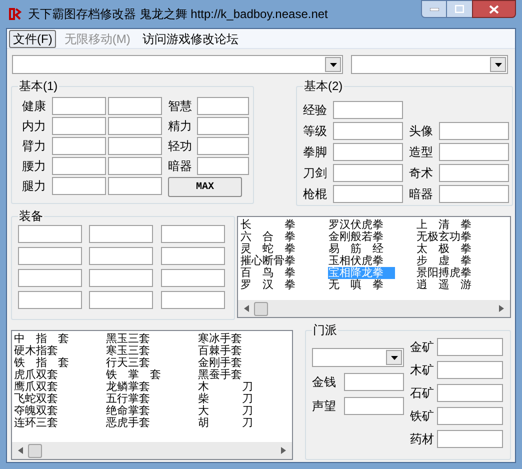  I want to click on list-item: 中 指 套, so click(42, 339).